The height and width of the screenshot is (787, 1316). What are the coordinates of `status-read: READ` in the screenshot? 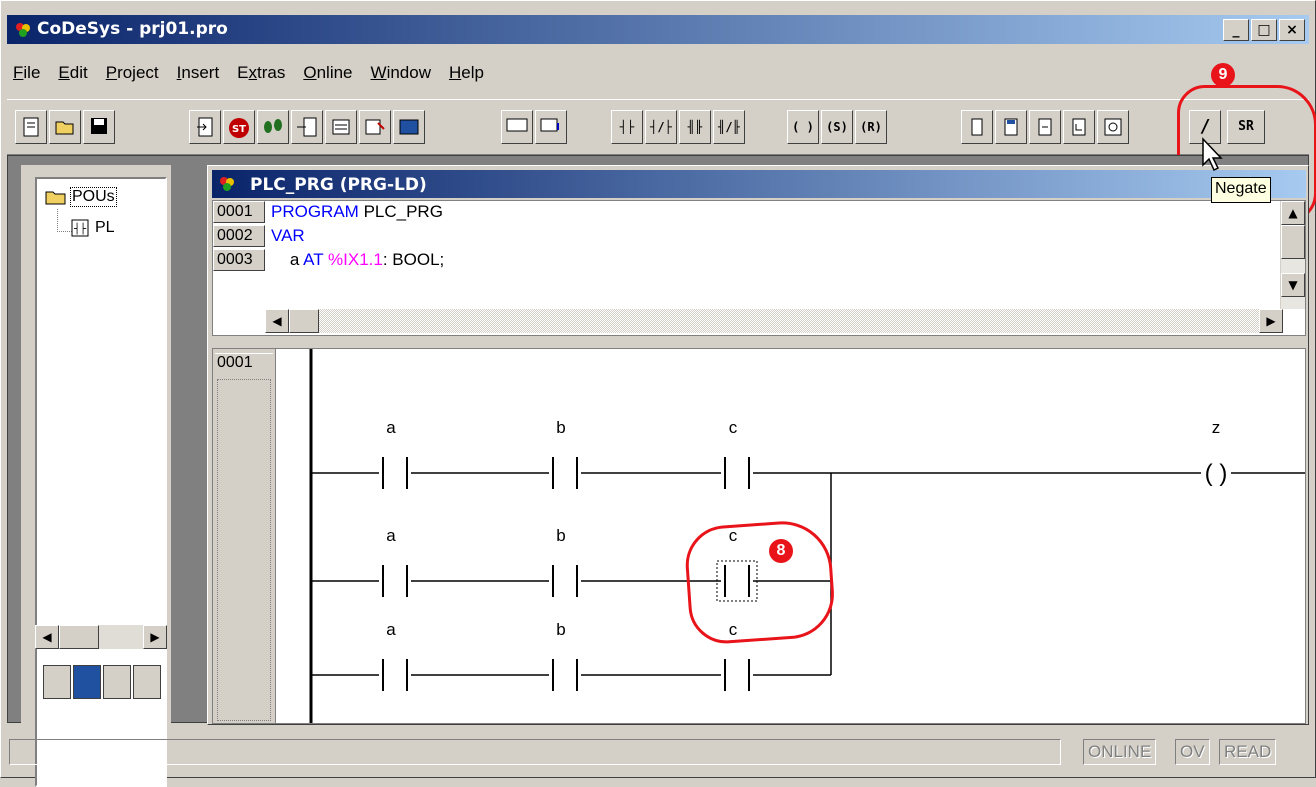 It's located at (1248, 752).